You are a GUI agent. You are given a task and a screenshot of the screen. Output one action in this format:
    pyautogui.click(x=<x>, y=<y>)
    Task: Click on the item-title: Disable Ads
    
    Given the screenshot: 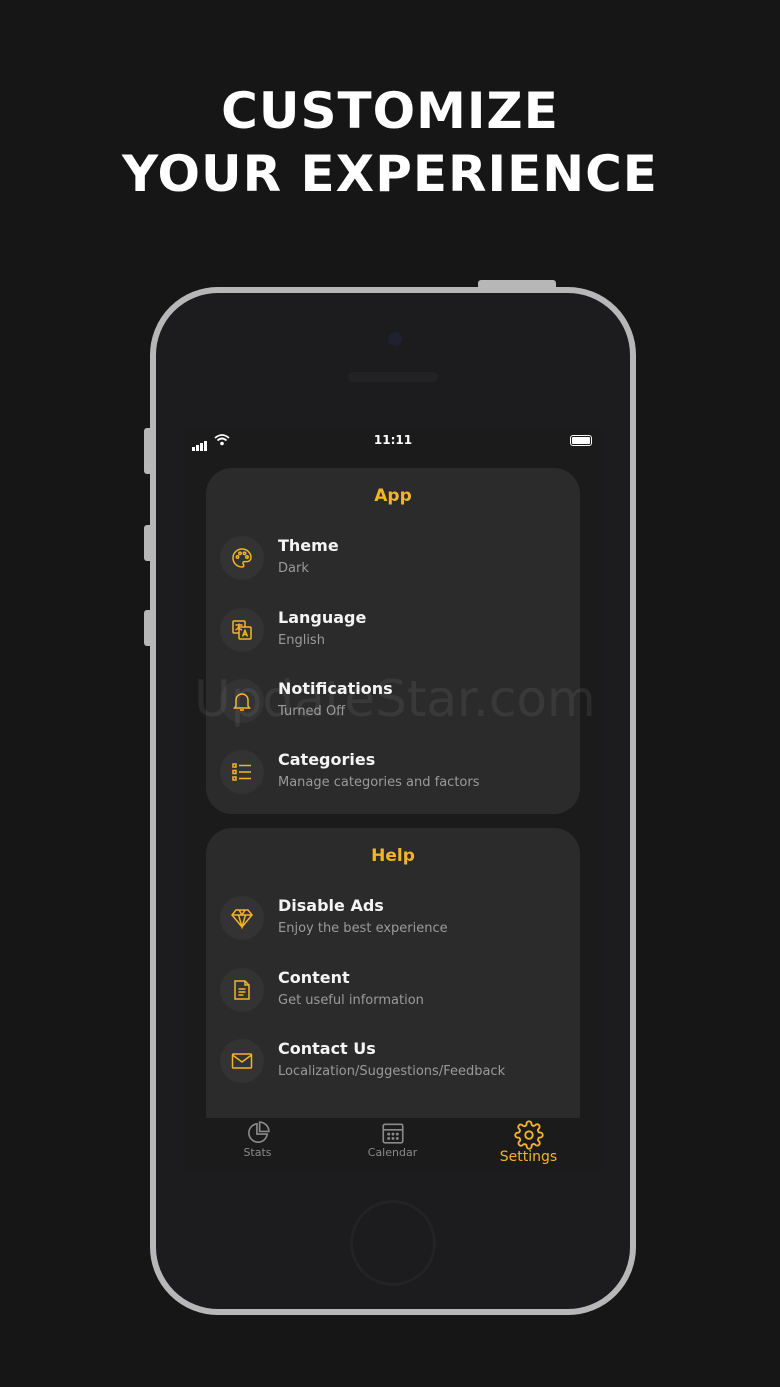 What is the action you would take?
    pyautogui.click(x=331, y=905)
    